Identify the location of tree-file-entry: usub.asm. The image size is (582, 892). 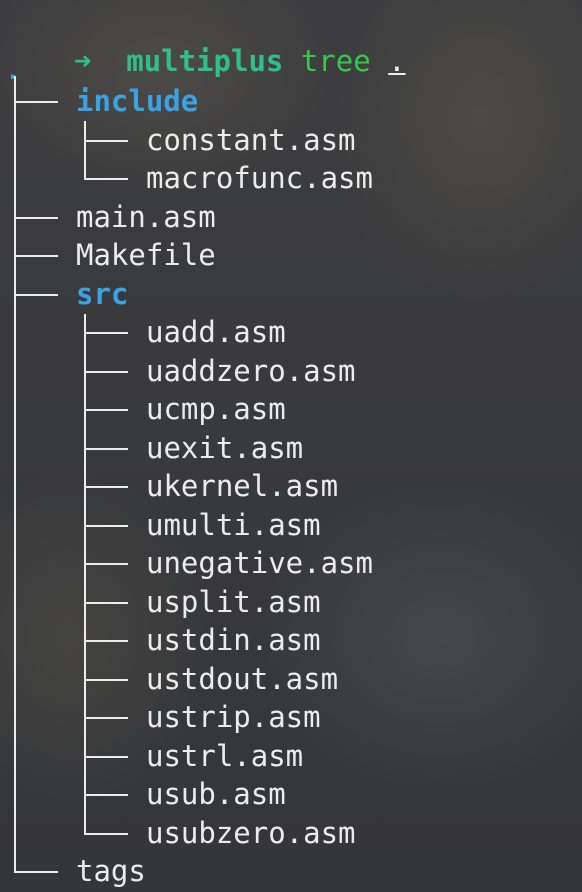
(216, 794).